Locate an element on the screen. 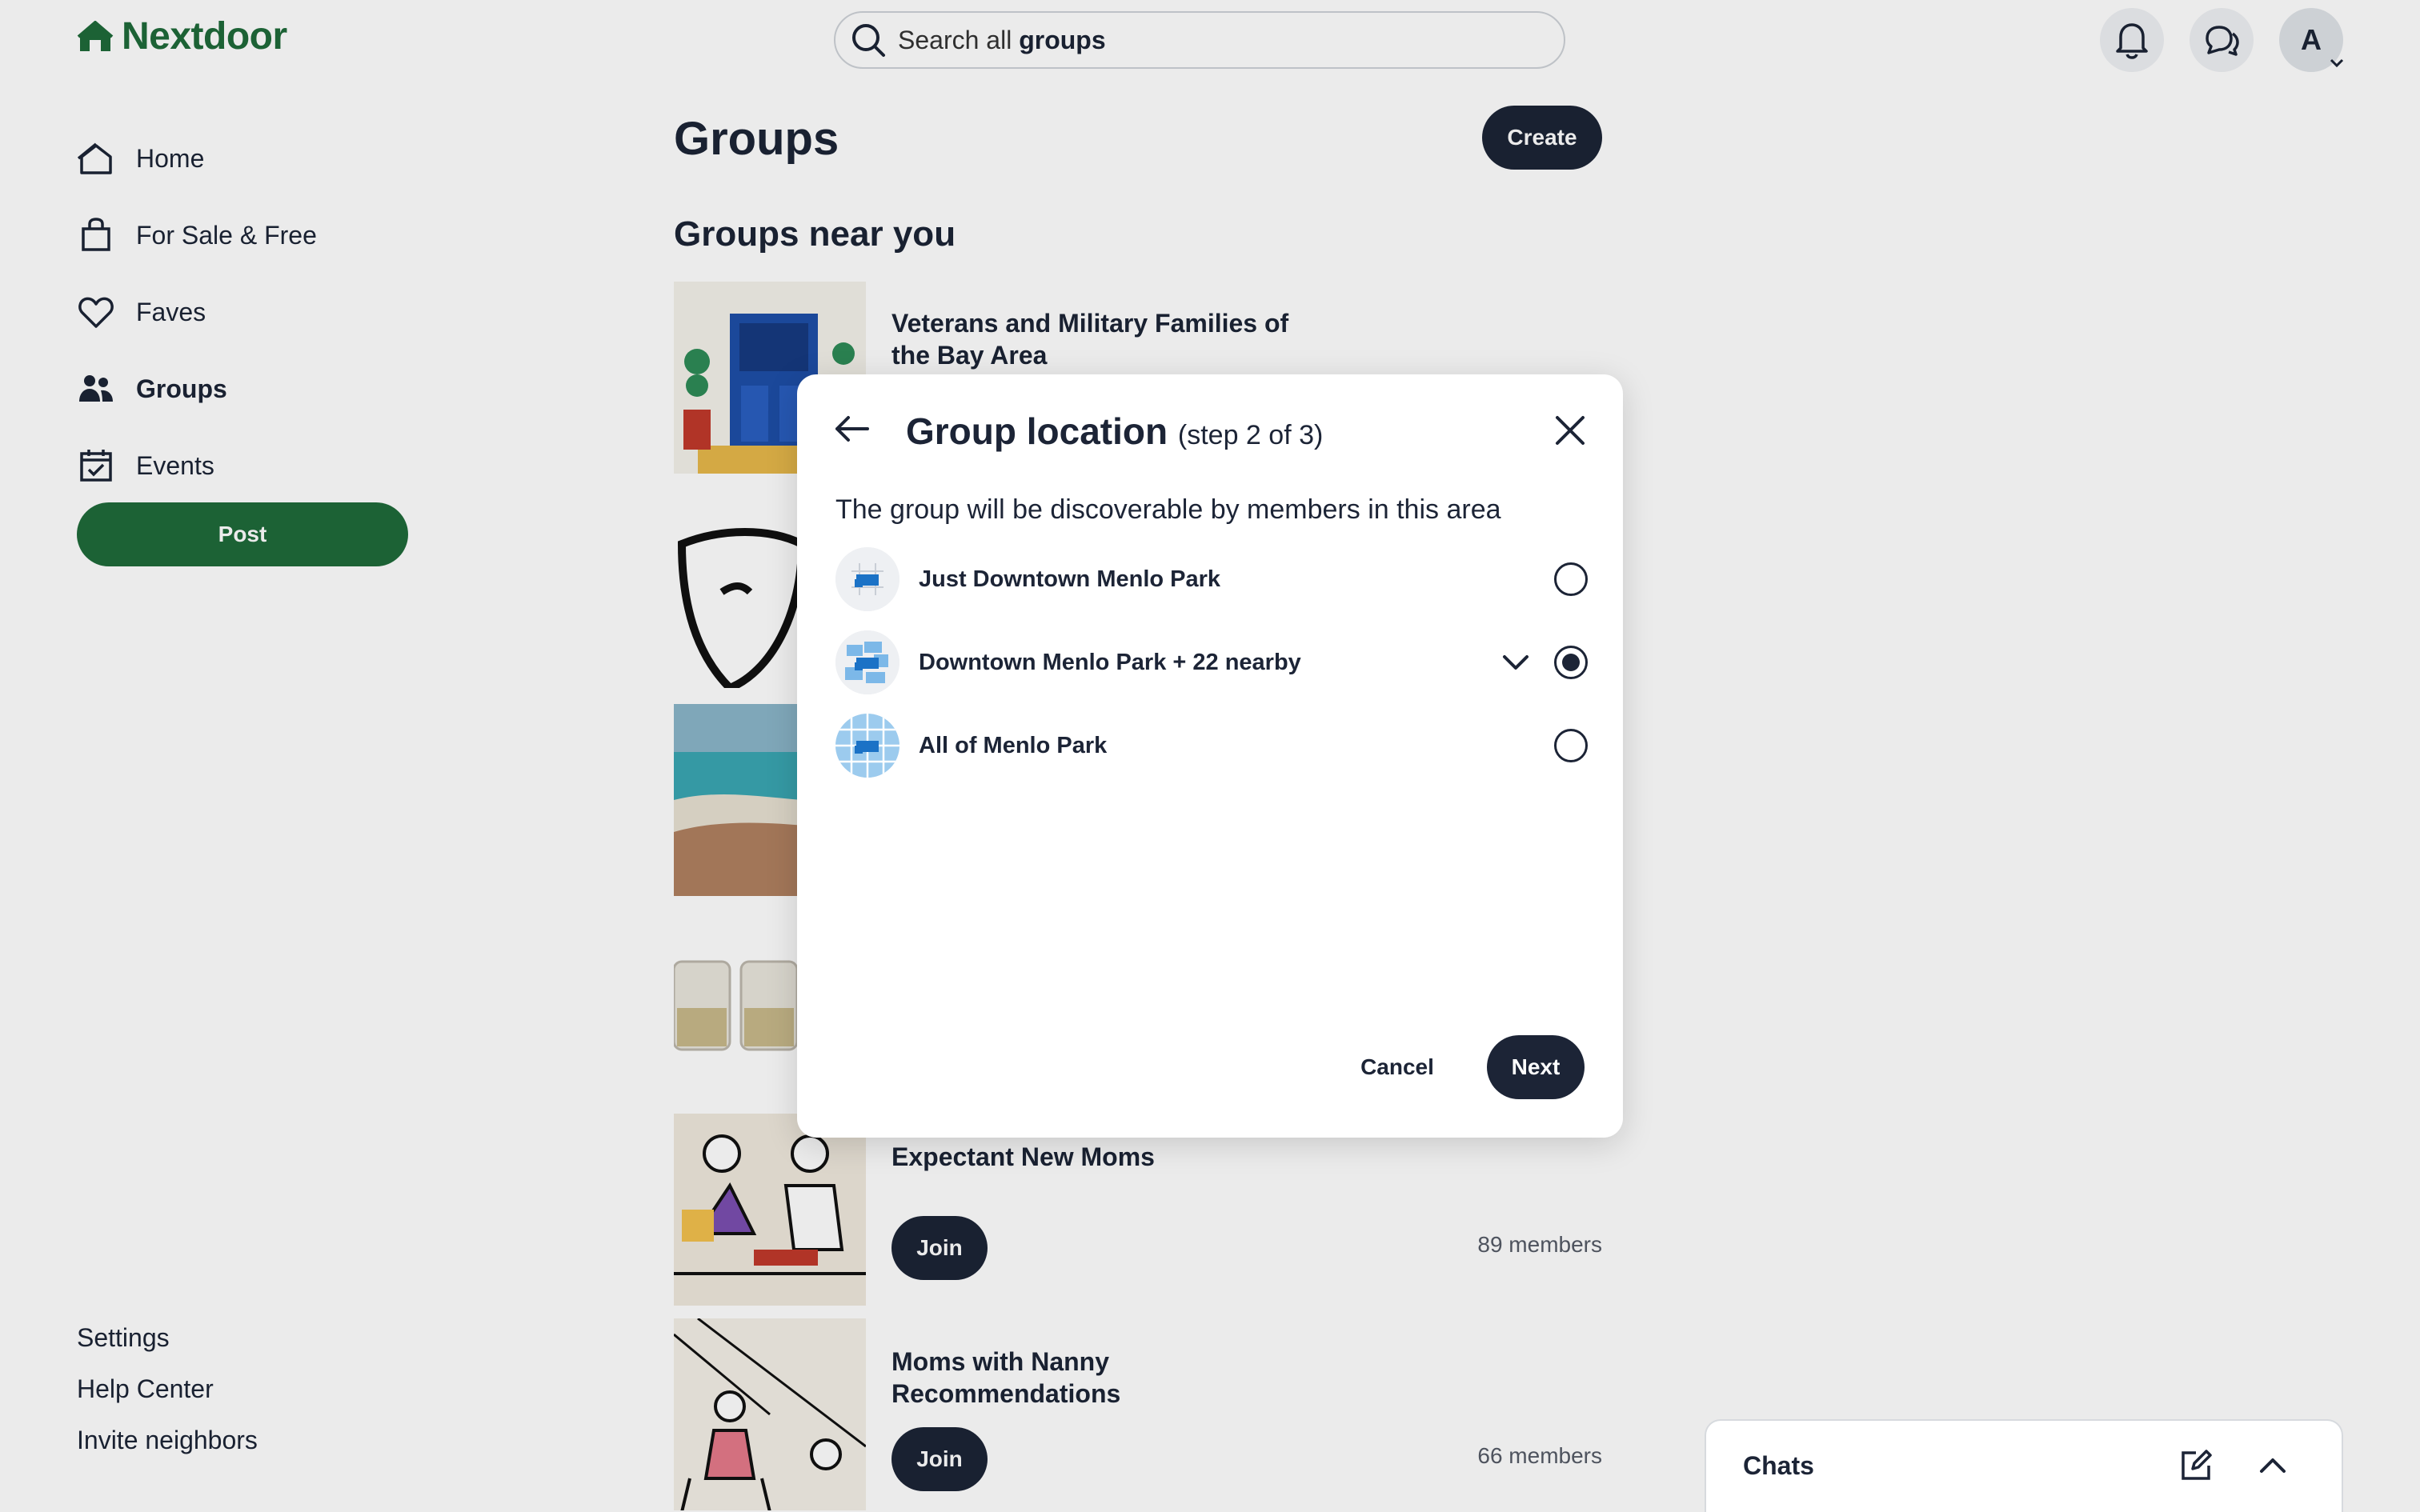  chevron-down-icon is located at coordinates (1516, 662).